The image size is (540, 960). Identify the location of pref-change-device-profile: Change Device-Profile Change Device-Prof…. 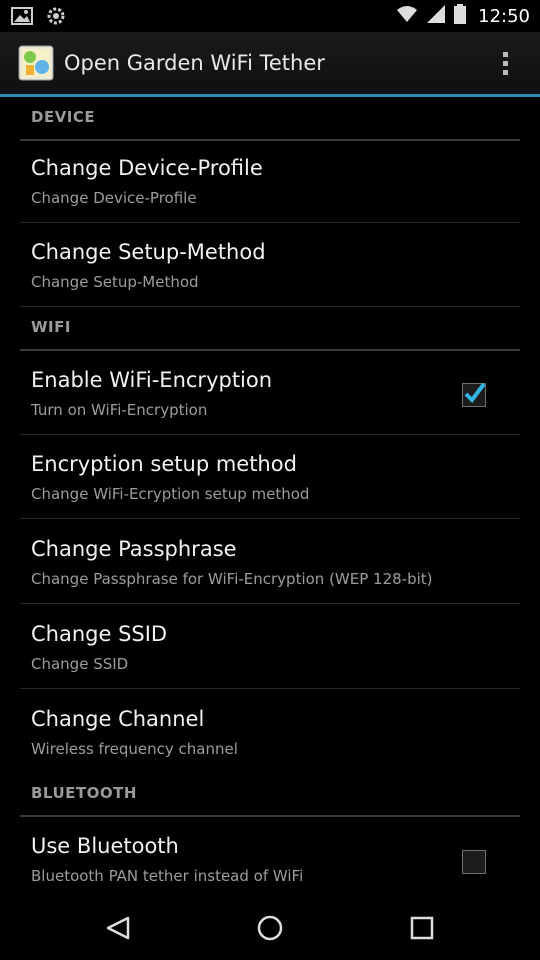
(270, 180).